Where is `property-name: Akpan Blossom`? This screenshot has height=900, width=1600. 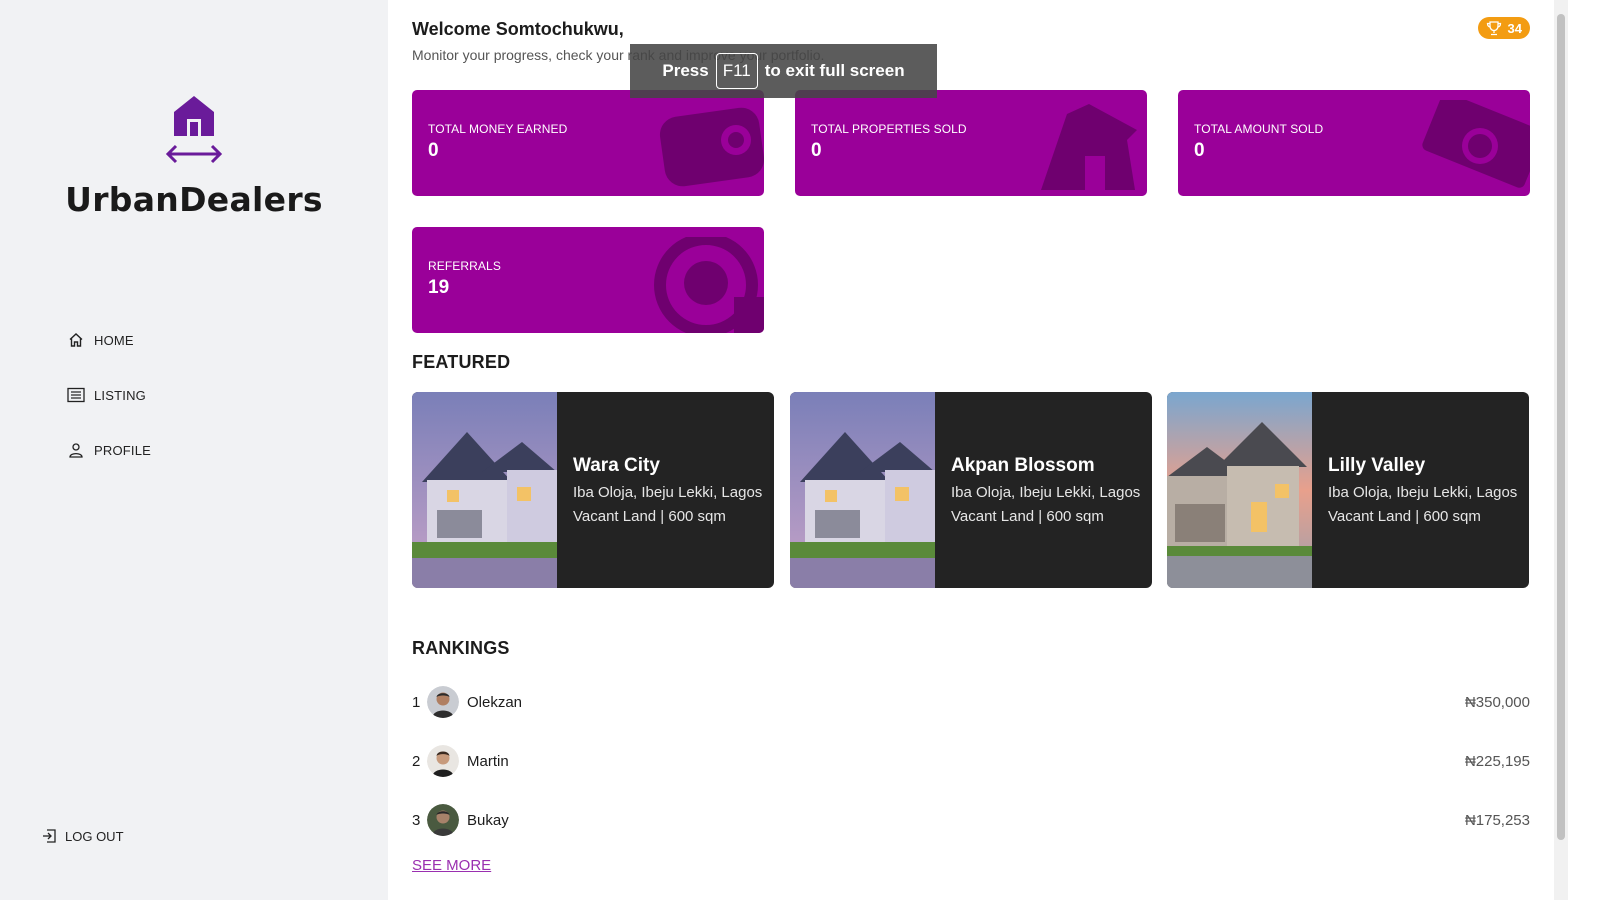
property-name: Akpan Blossom is located at coordinates (1023, 465).